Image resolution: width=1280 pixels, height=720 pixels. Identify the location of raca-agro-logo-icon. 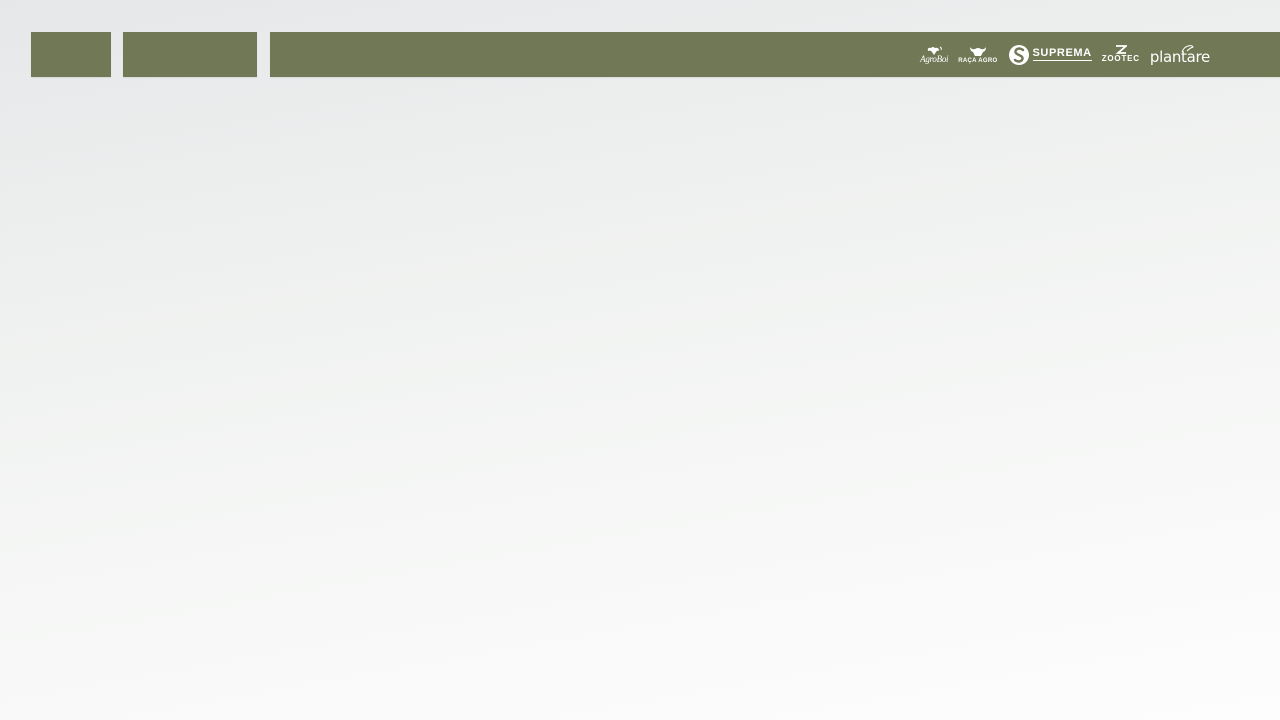
(977, 51).